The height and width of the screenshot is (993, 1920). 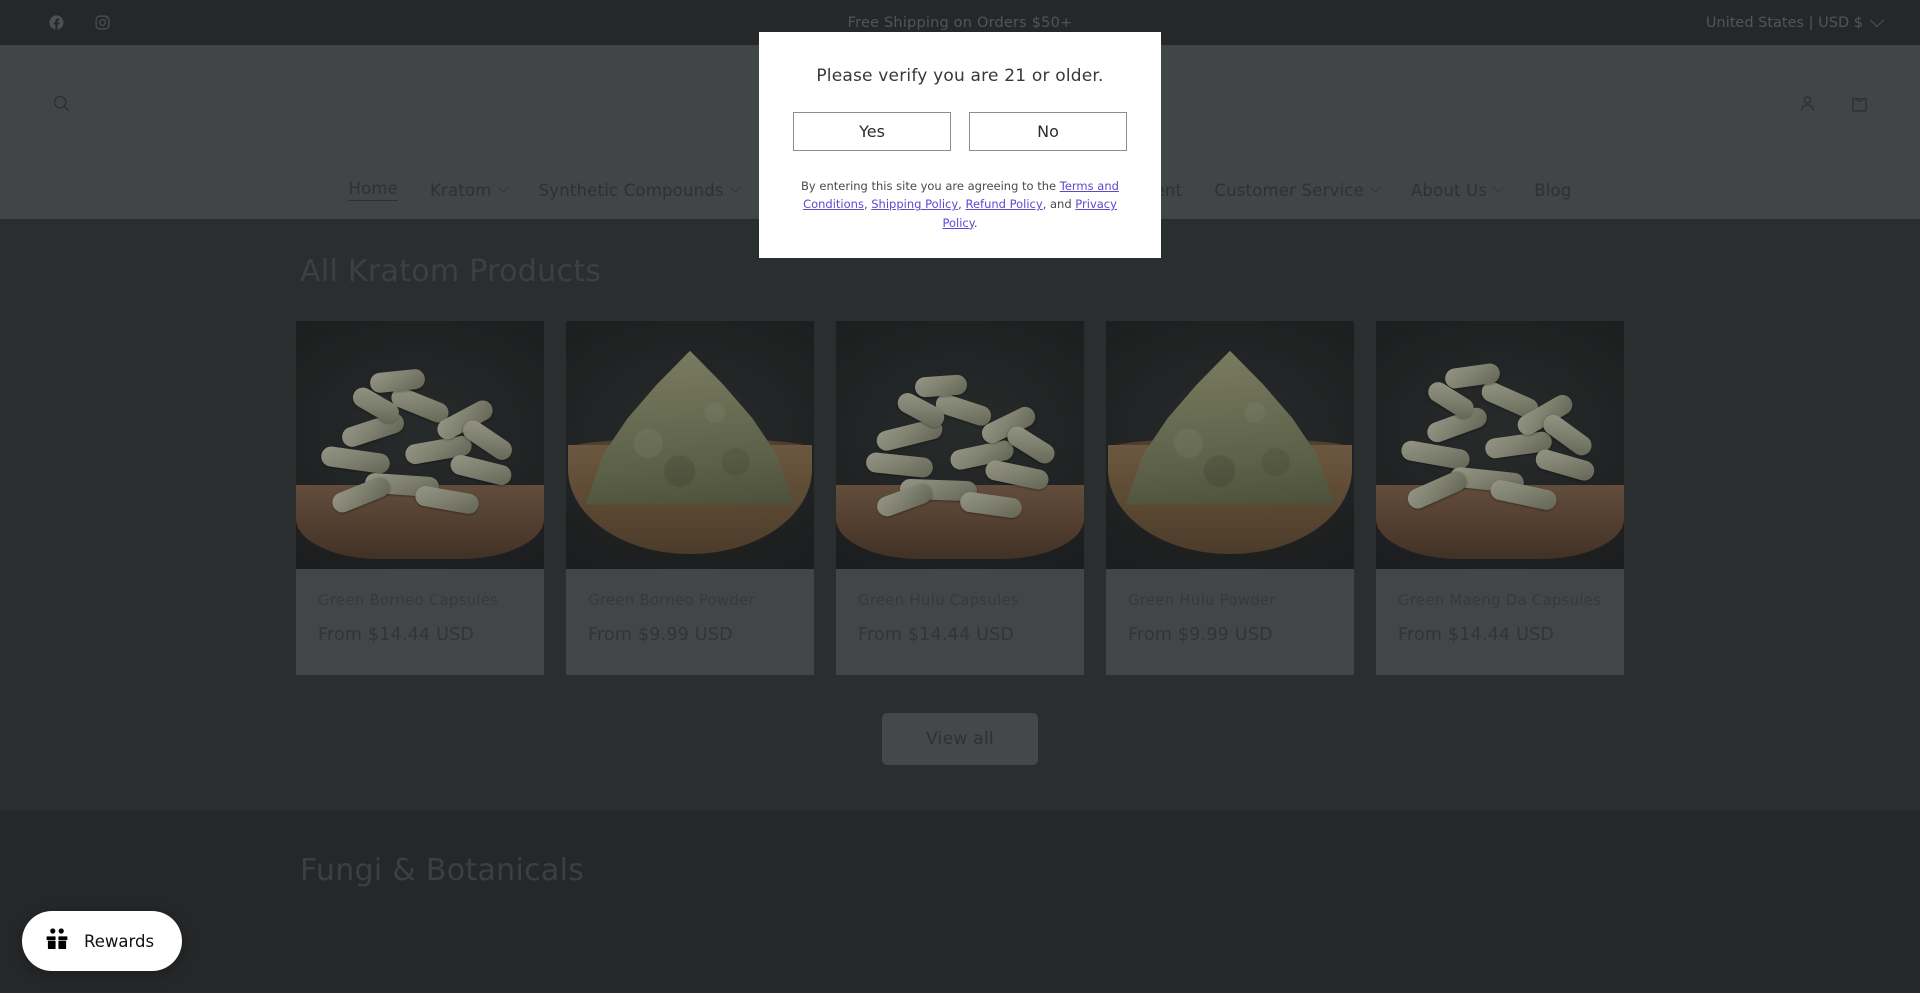 I want to click on refund-policy-link: Refund Policy, so click(x=1003, y=204).